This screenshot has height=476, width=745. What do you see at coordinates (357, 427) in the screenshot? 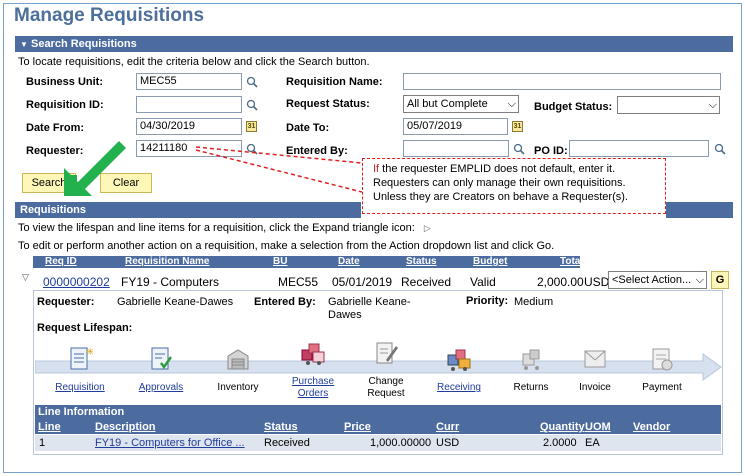
I see `col-price: Price` at bounding box center [357, 427].